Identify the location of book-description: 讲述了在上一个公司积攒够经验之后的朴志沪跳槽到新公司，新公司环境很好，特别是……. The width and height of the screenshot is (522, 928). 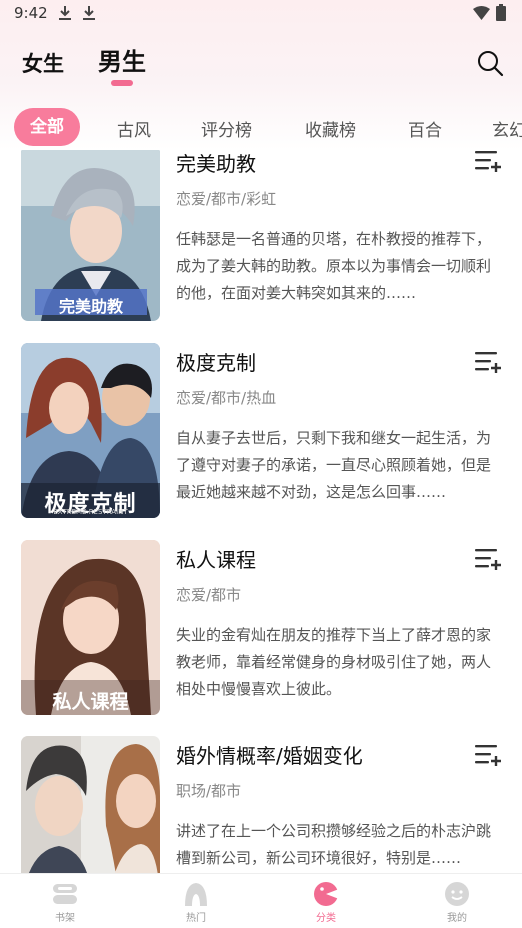
(334, 844).